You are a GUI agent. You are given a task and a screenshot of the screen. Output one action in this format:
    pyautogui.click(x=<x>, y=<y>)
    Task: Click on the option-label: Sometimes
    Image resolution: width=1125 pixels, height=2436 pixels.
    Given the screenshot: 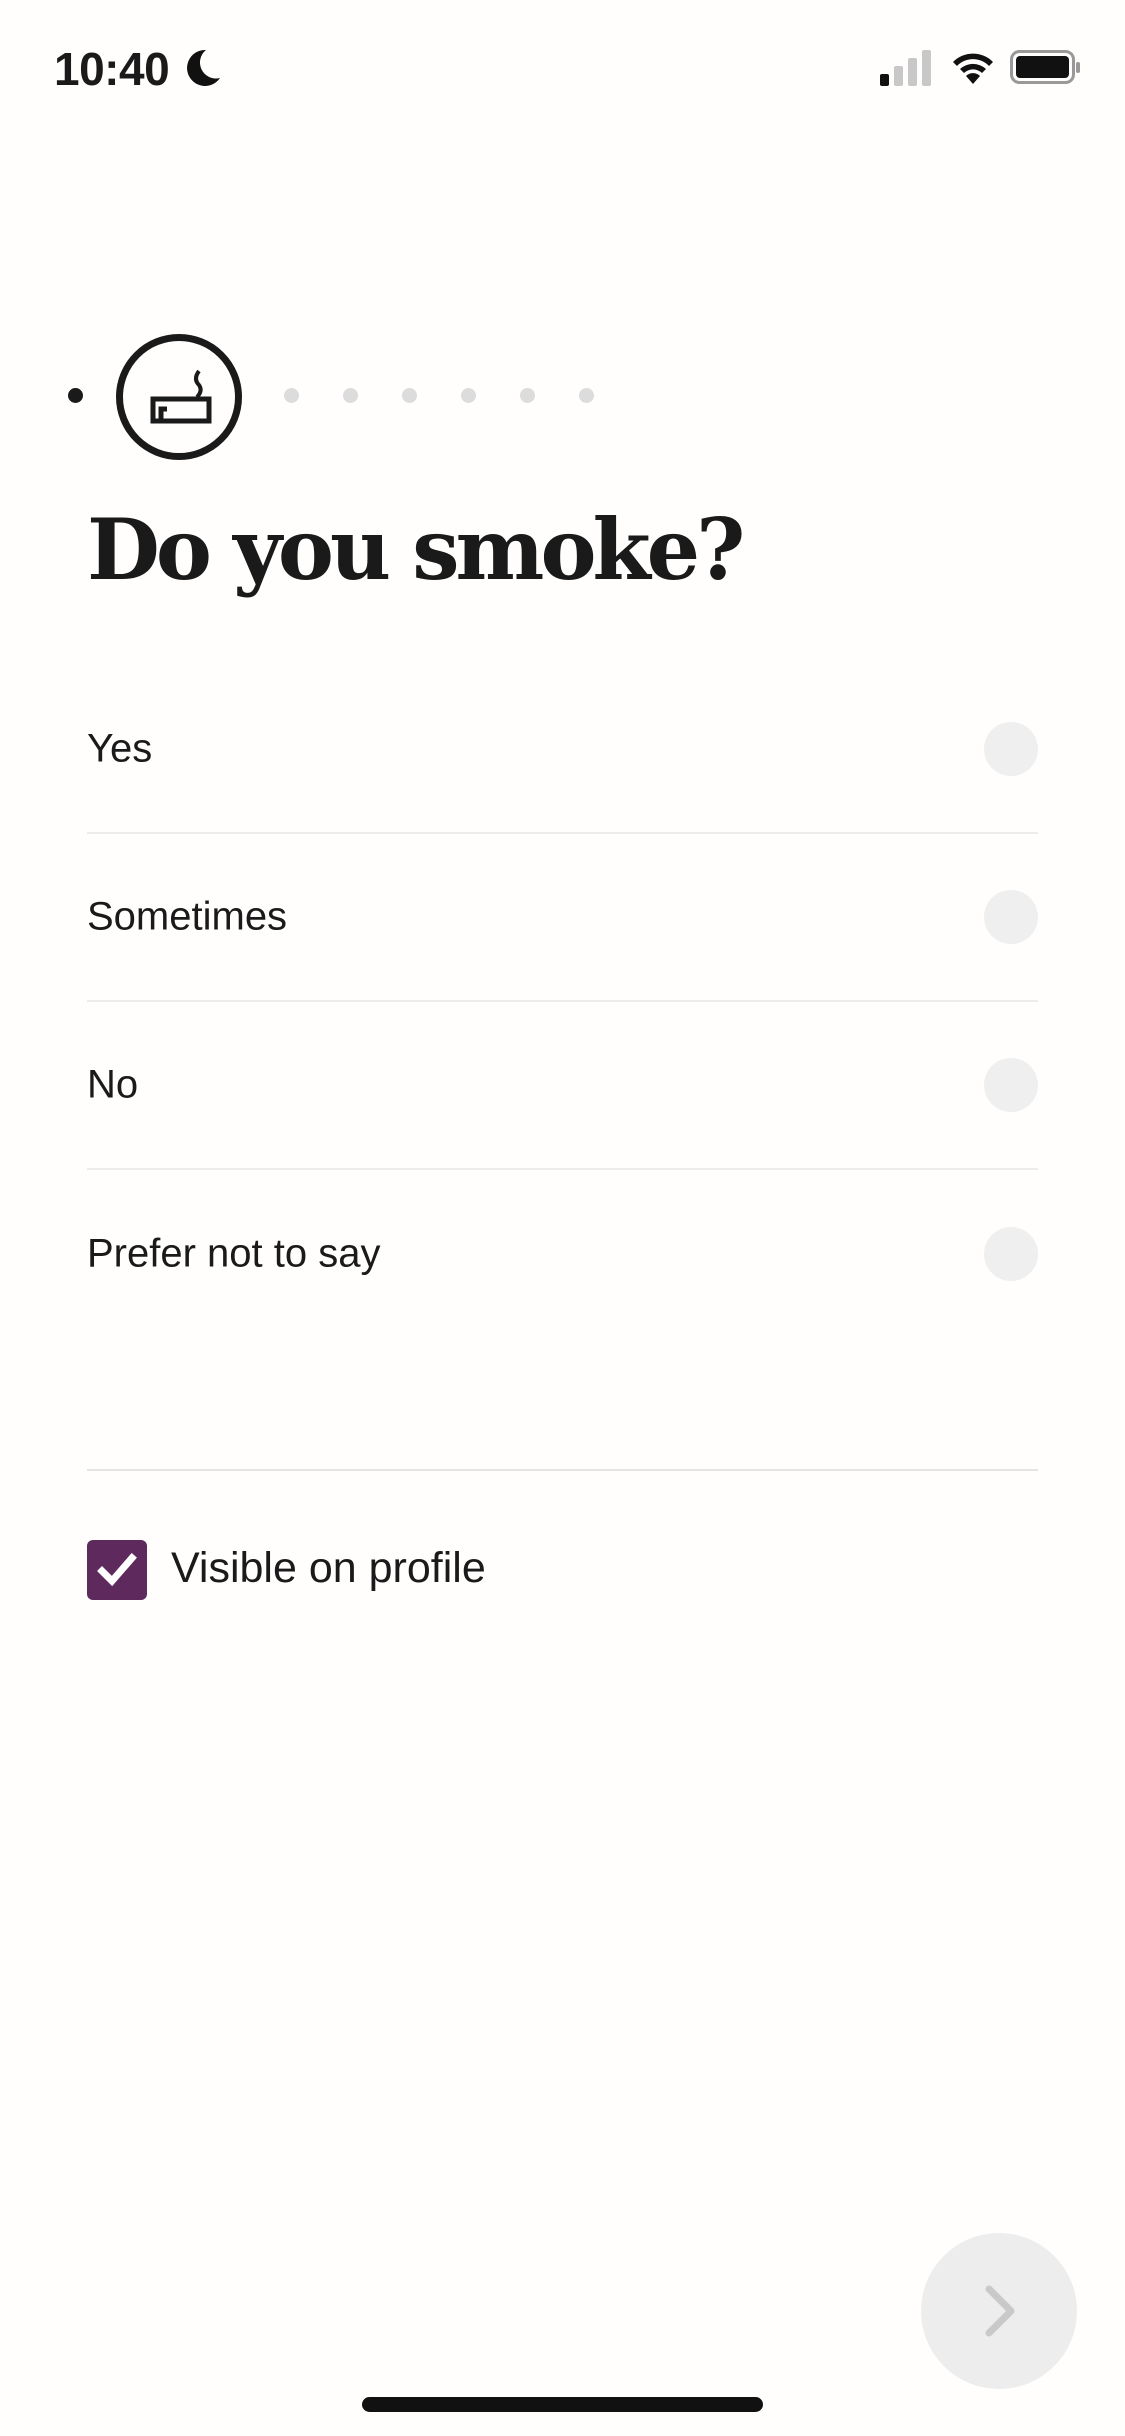 What is the action you would take?
    pyautogui.click(x=187, y=916)
    